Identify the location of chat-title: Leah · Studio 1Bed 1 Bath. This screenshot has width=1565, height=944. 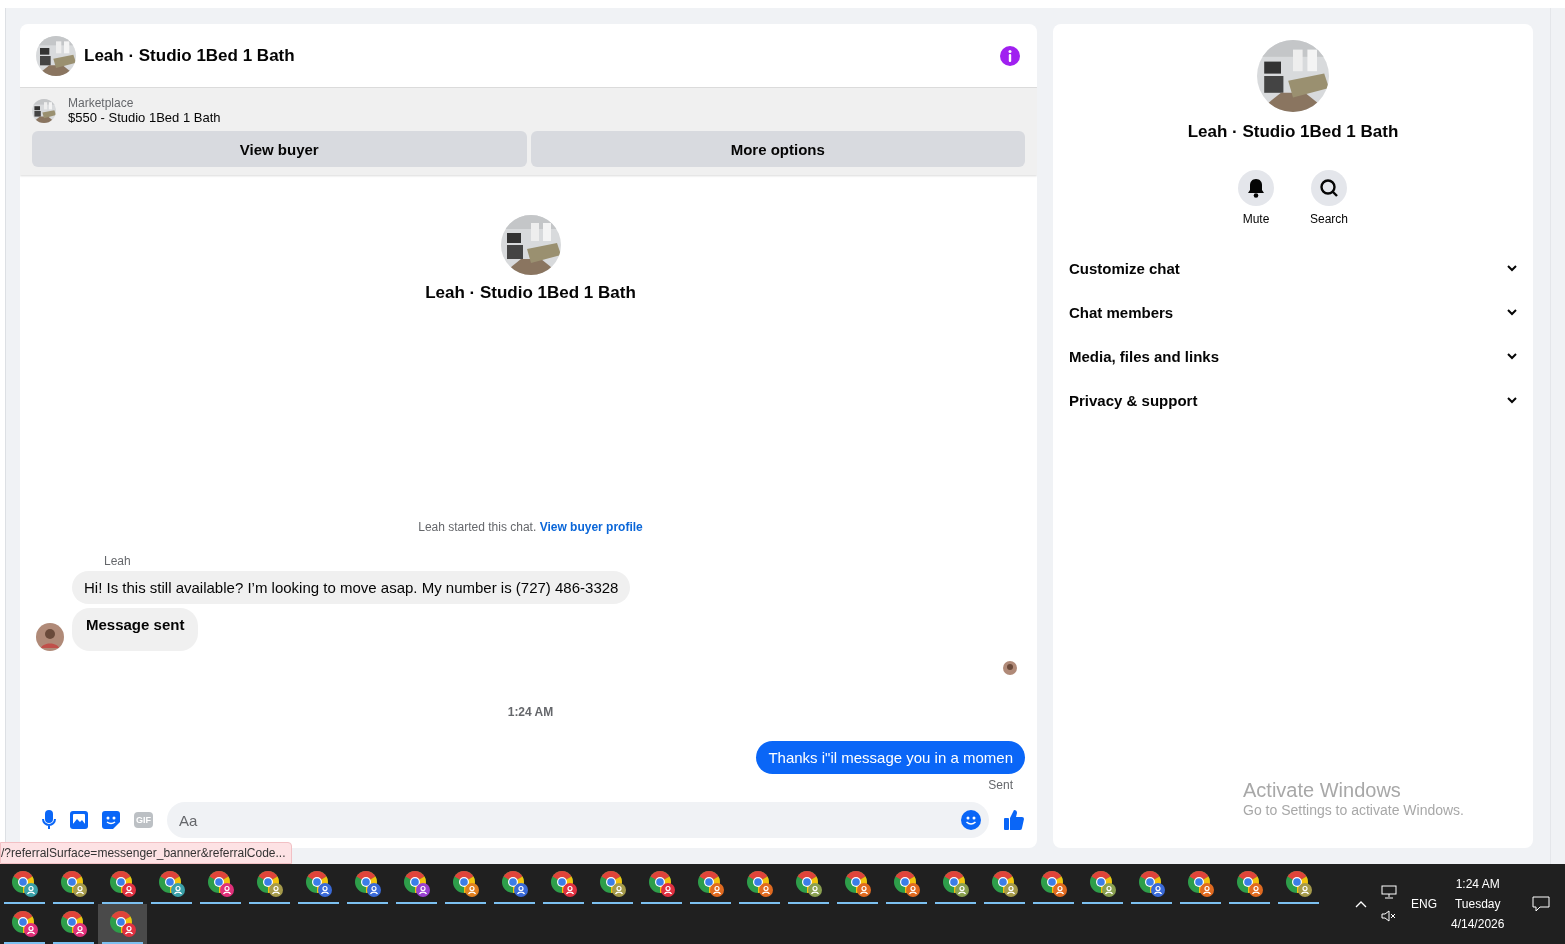
(190, 55).